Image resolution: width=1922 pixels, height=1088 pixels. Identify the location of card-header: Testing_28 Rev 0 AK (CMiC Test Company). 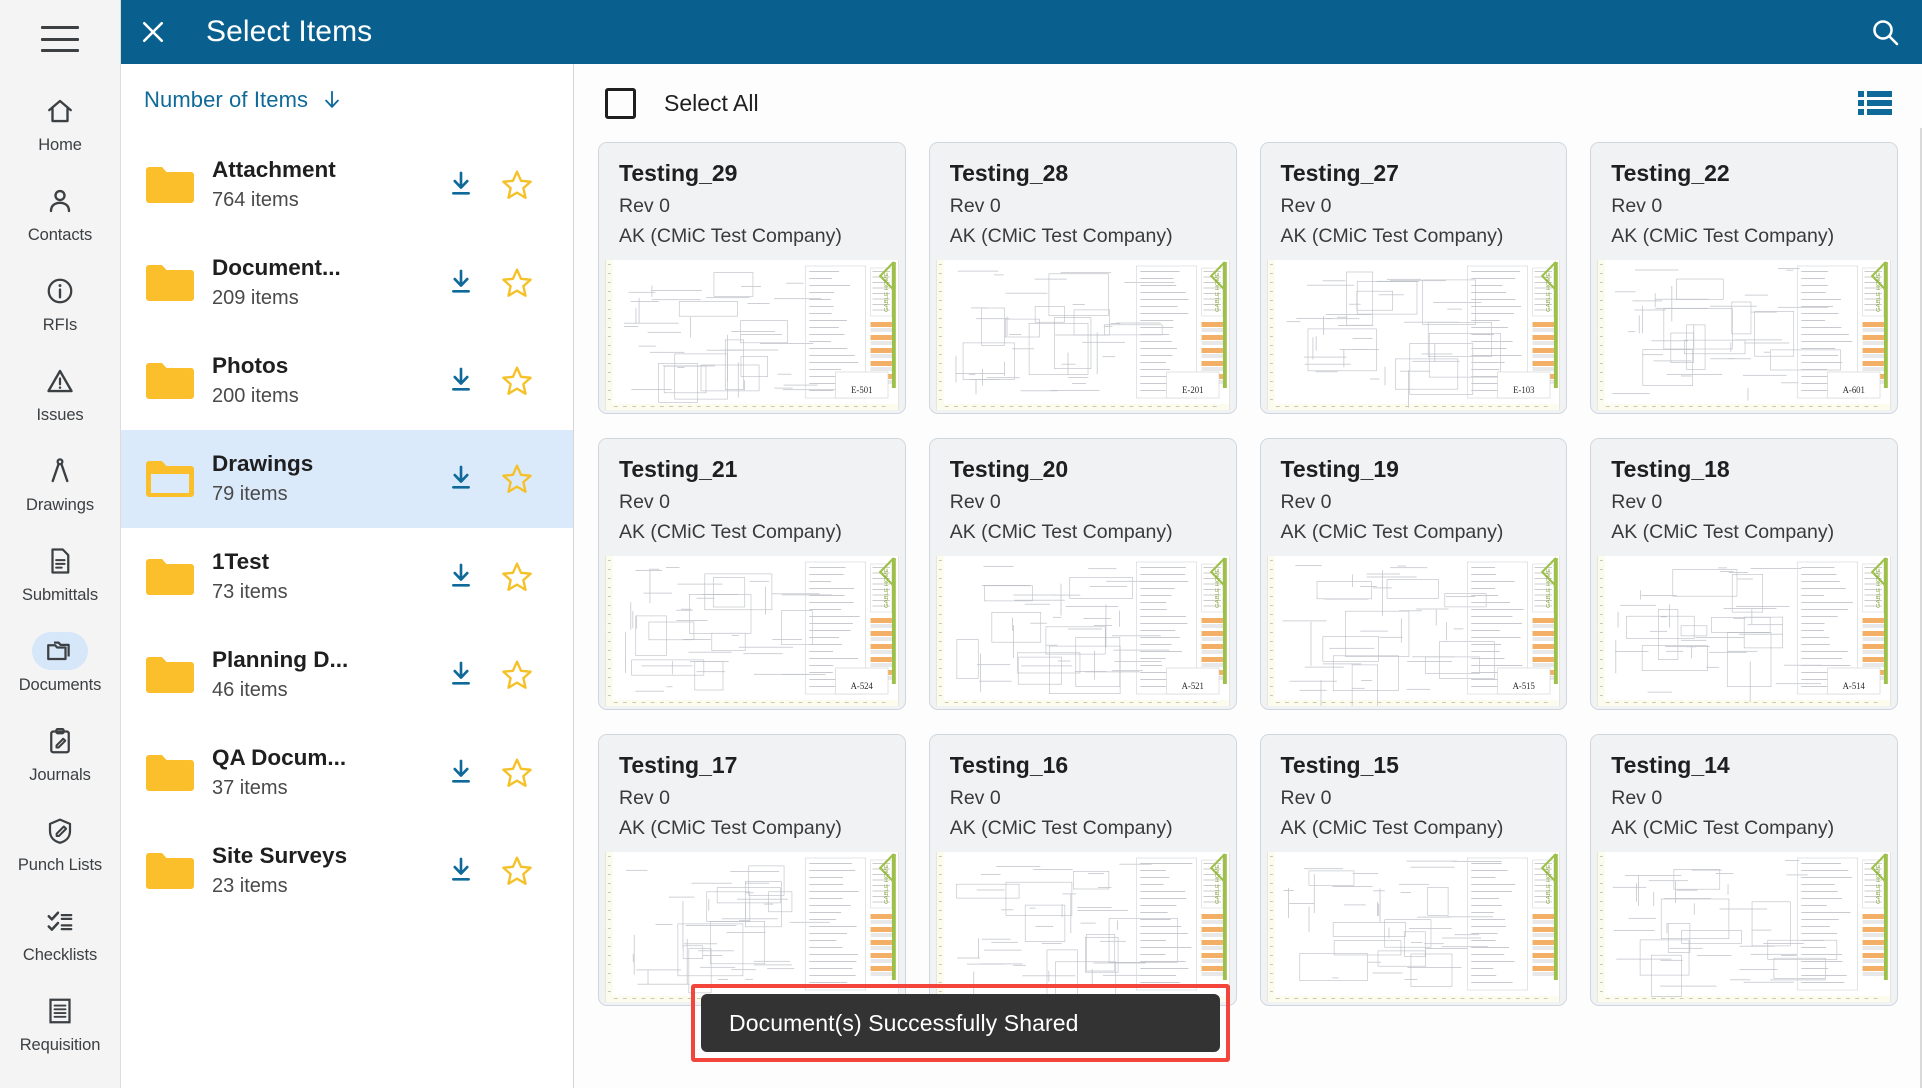
(1082, 201).